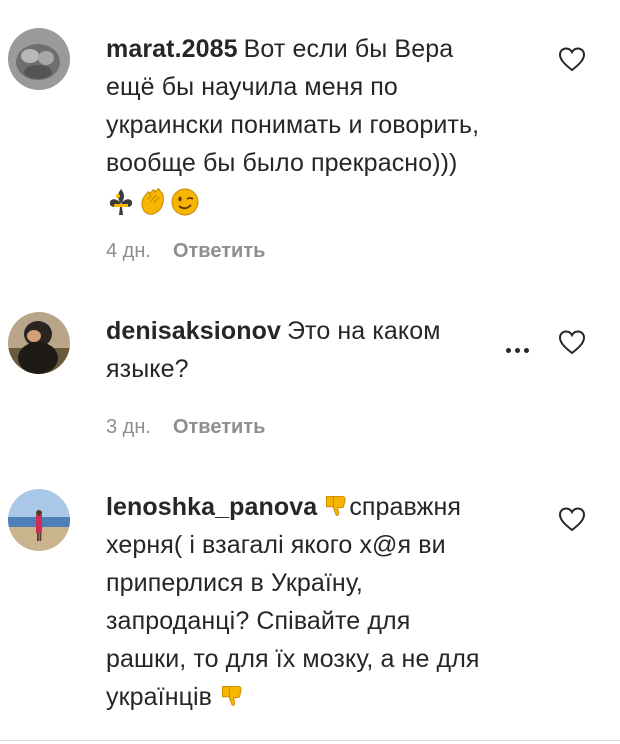 The height and width of the screenshot is (744, 620). I want to click on comment-line: языке?, so click(147, 369).